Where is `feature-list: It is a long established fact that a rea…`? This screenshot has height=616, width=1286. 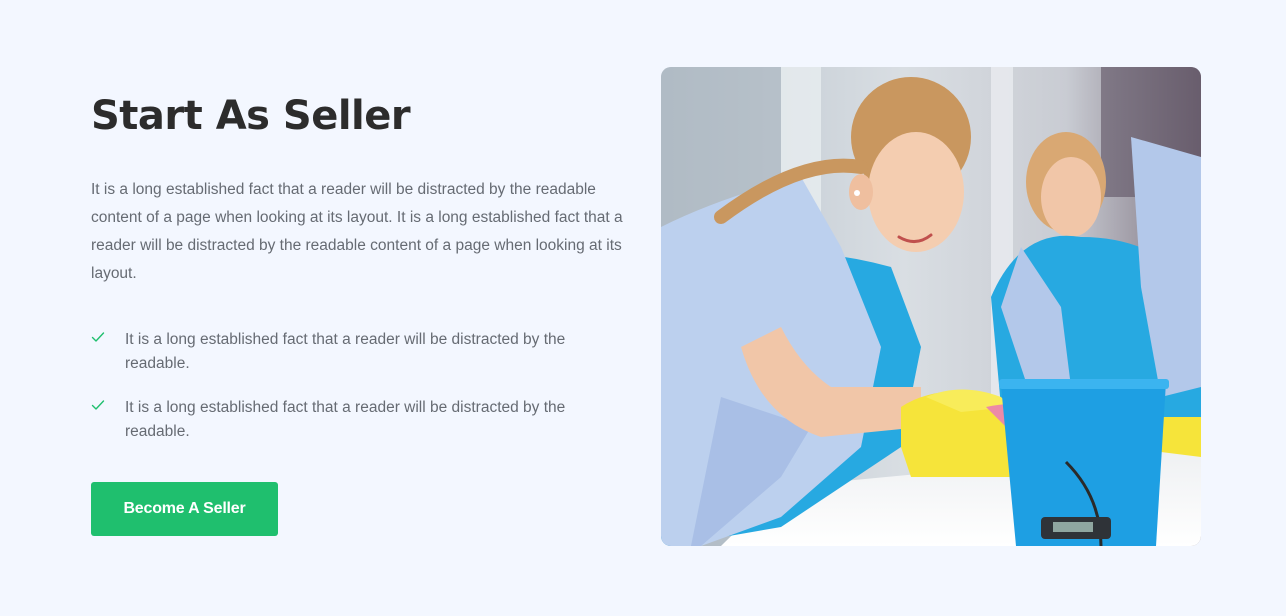 feature-list: It is a long established fact that a rea… is located at coordinates (363, 386).